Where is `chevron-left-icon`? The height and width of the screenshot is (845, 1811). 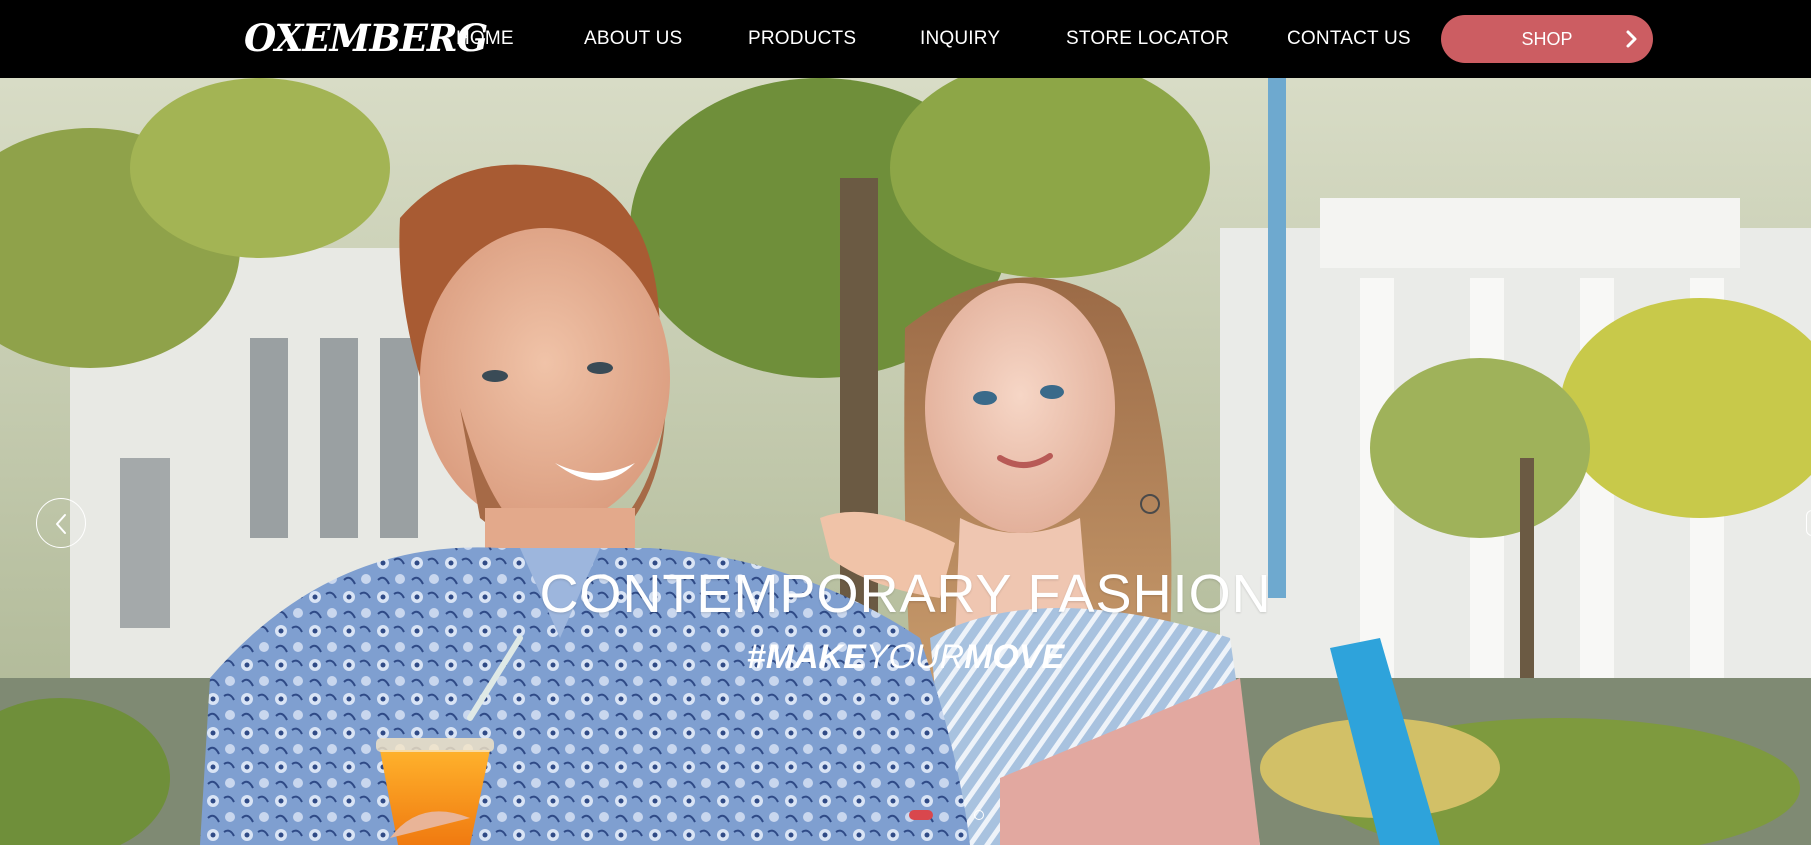
chevron-left-icon is located at coordinates (61, 524).